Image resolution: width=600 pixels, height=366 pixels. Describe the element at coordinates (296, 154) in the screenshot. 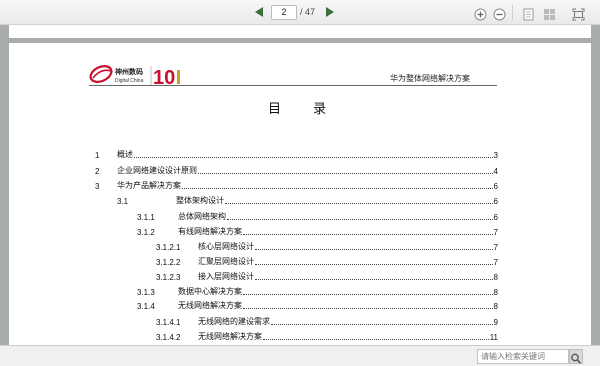

I see `toc-entry: 1 概述 3` at that location.